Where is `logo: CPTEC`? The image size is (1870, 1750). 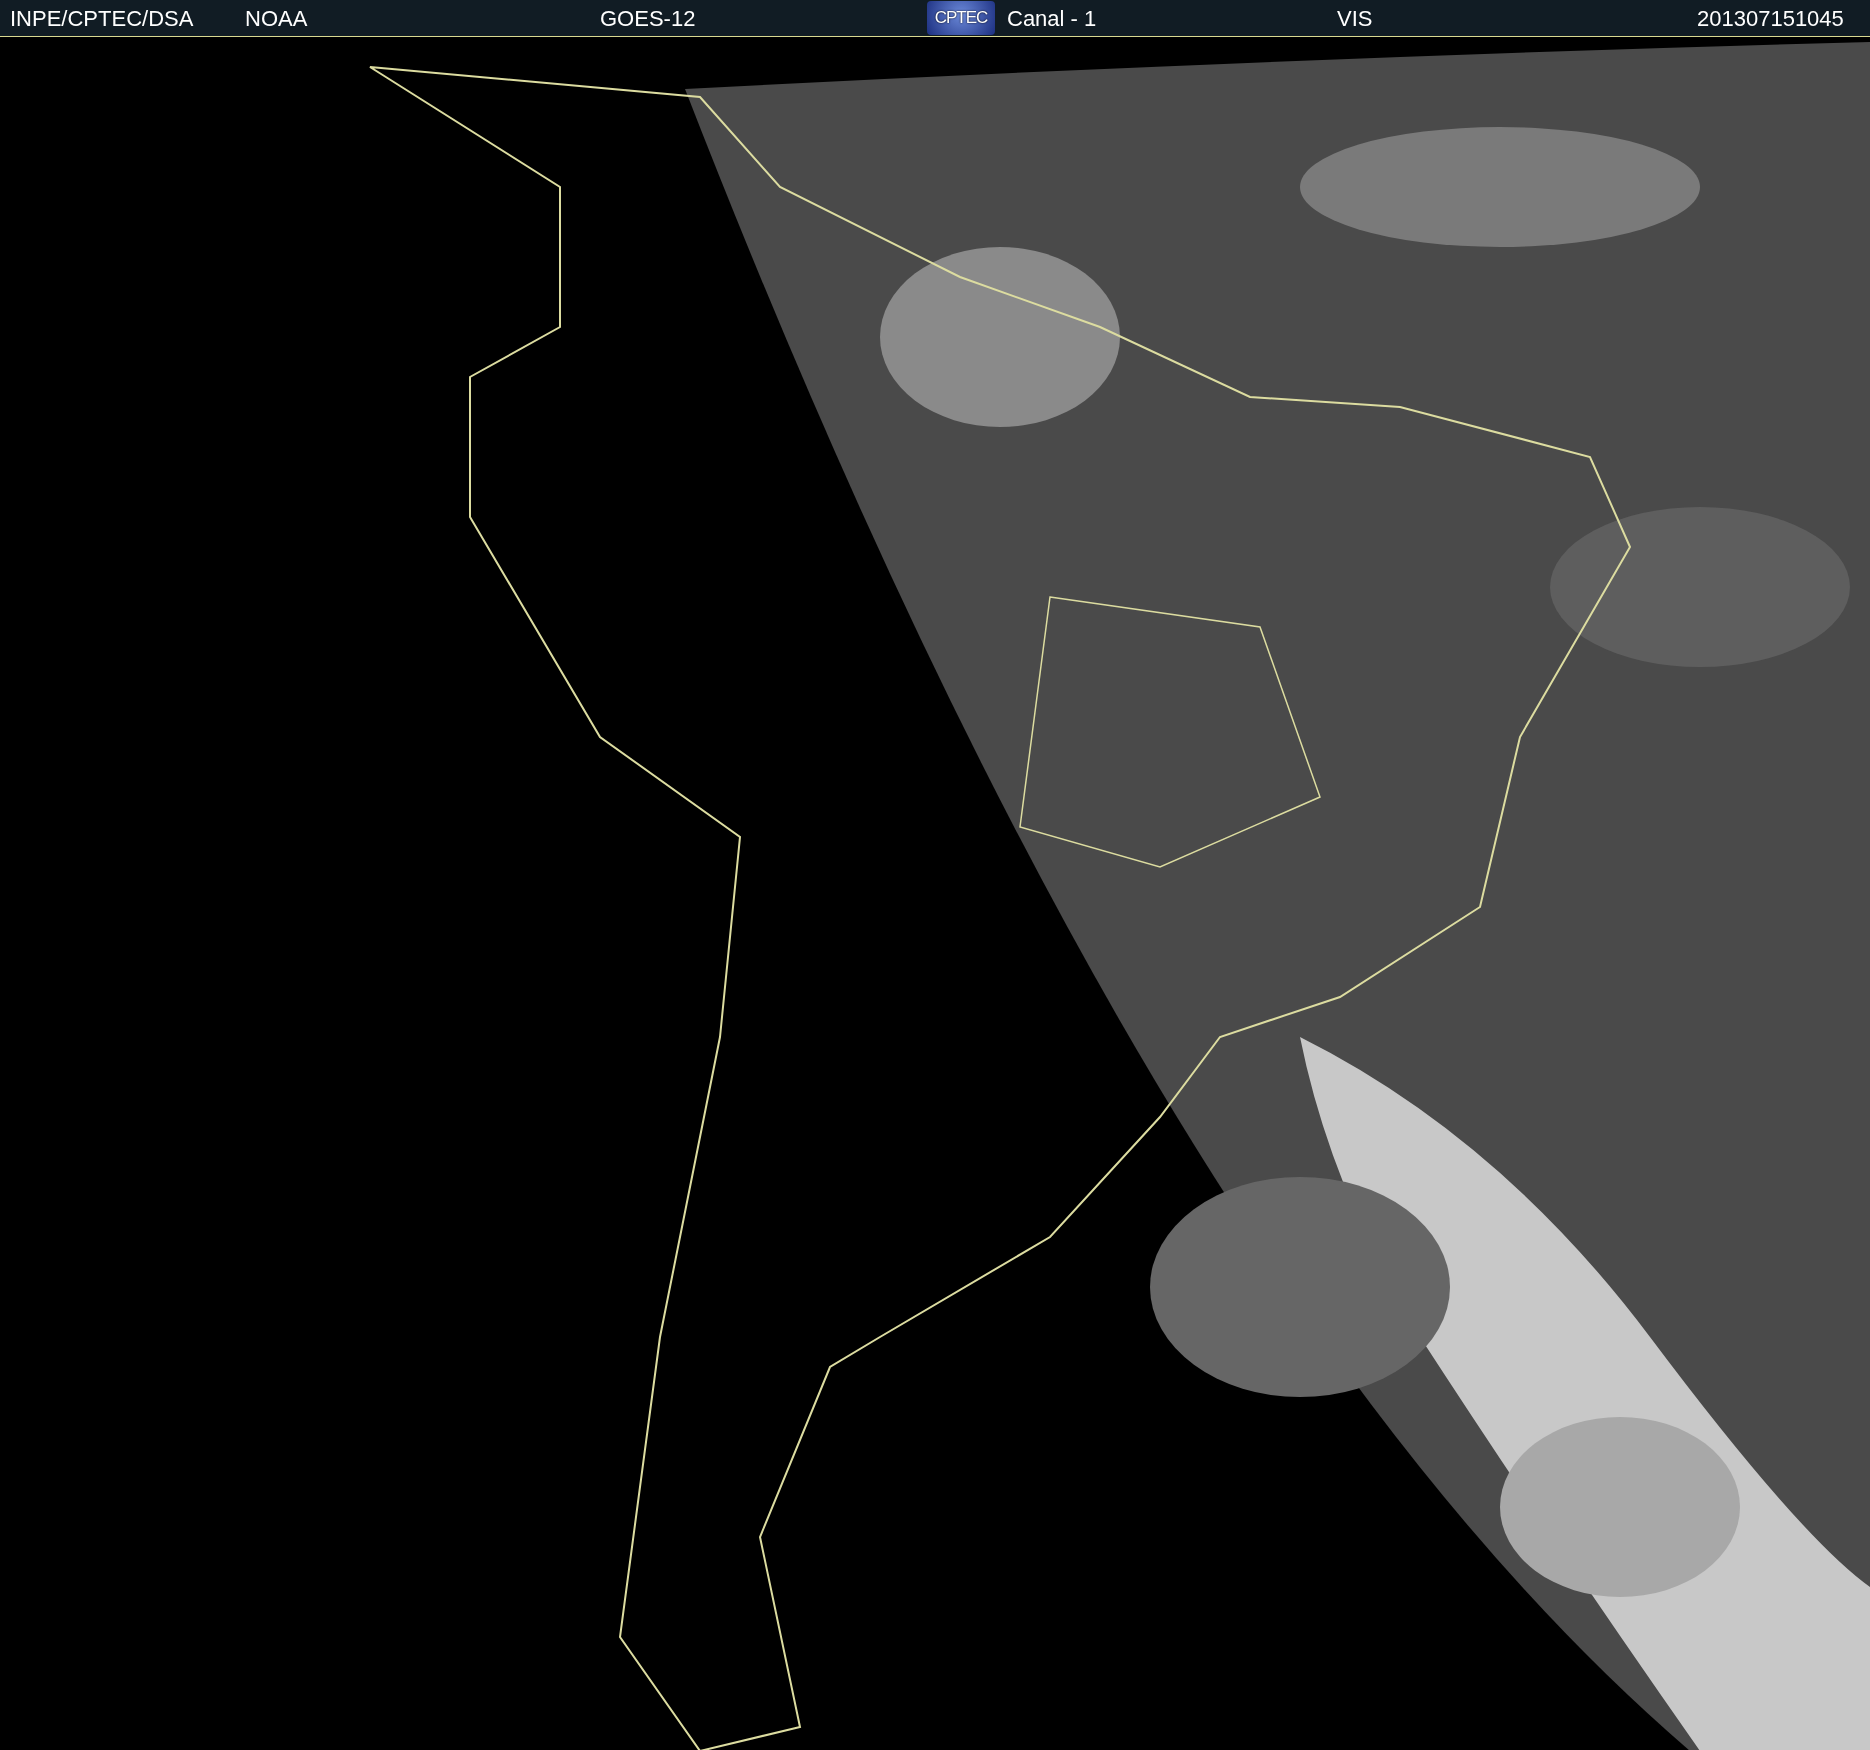
logo: CPTEC is located at coordinates (961, 18).